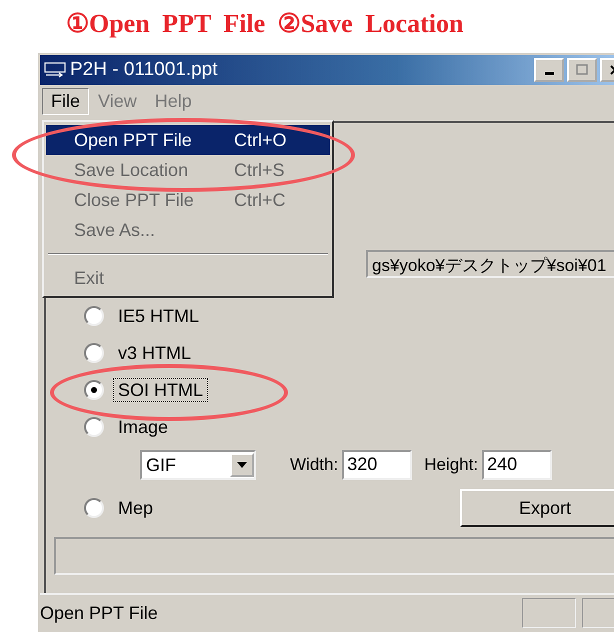  I want to click on minimize-icon, so click(549, 74).